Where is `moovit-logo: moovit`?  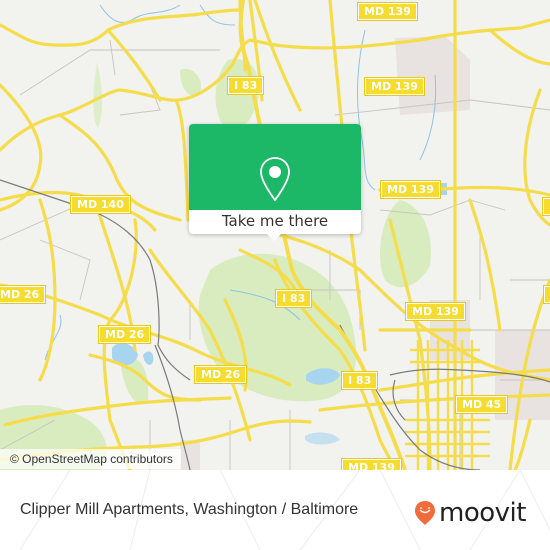 moovit-logo: moovit is located at coordinates (470, 513).